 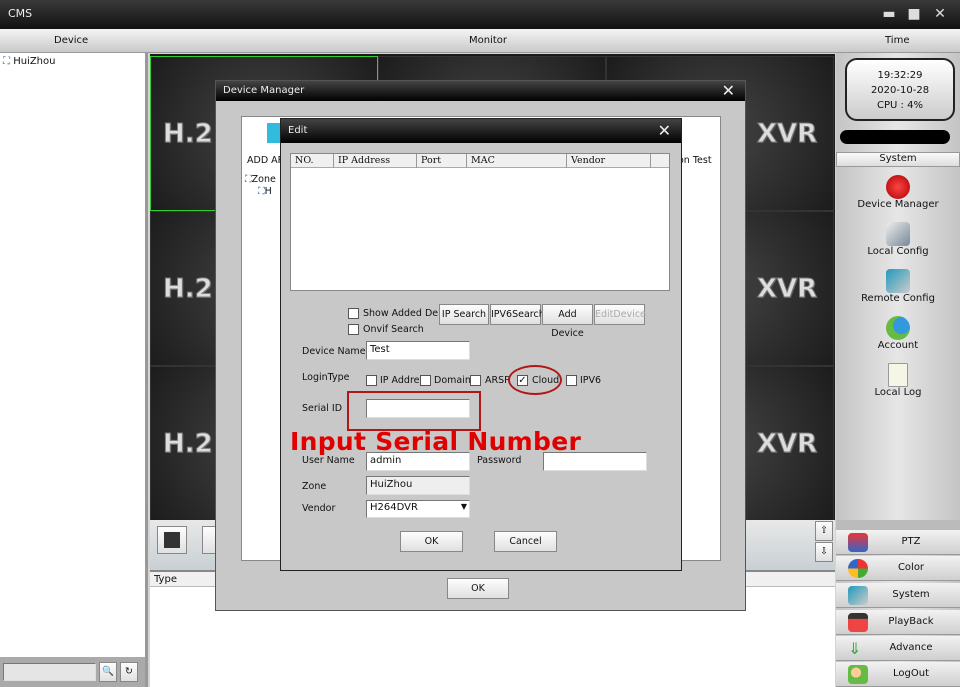 What do you see at coordinates (895, 137) in the screenshot?
I see `status-bar` at bounding box center [895, 137].